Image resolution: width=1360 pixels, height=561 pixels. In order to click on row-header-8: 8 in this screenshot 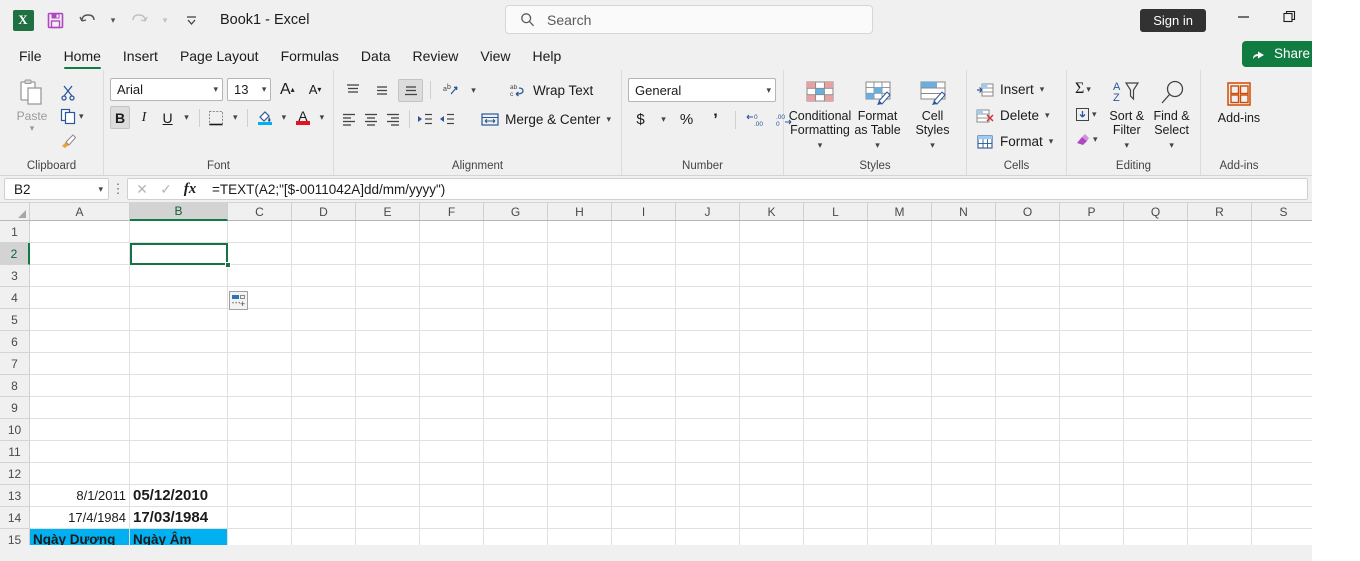, I will do `click(15, 386)`.